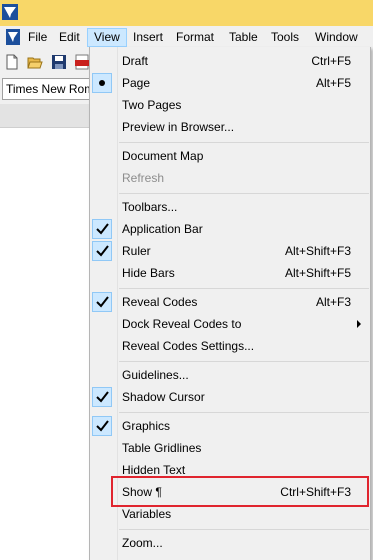 This screenshot has width=373, height=560. Describe the element at coordinates (317, 273) in the screenshot. I see `menu-item-shortcut: Alt+Shift+F5` at that location.